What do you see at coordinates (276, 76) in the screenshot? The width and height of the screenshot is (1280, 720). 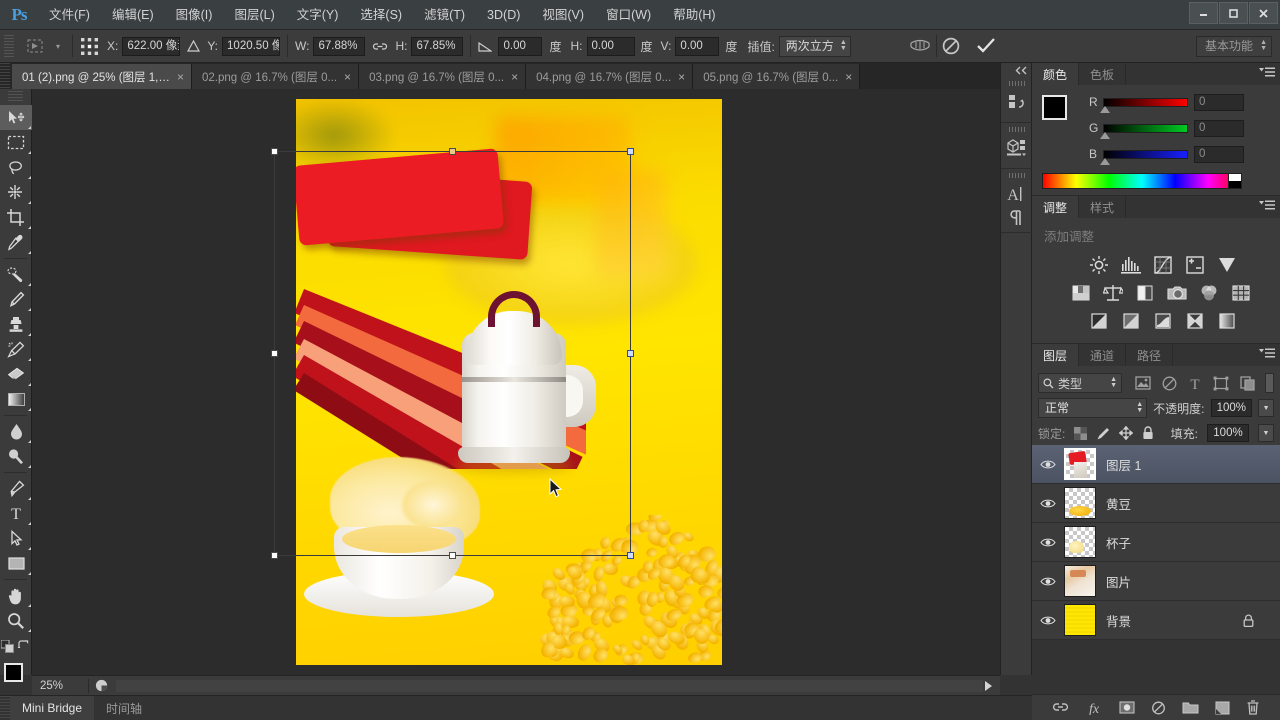 I see `document-tab-1: 02.png @ 16.7% (图层 0... ×` at bounding box center [276, 76].